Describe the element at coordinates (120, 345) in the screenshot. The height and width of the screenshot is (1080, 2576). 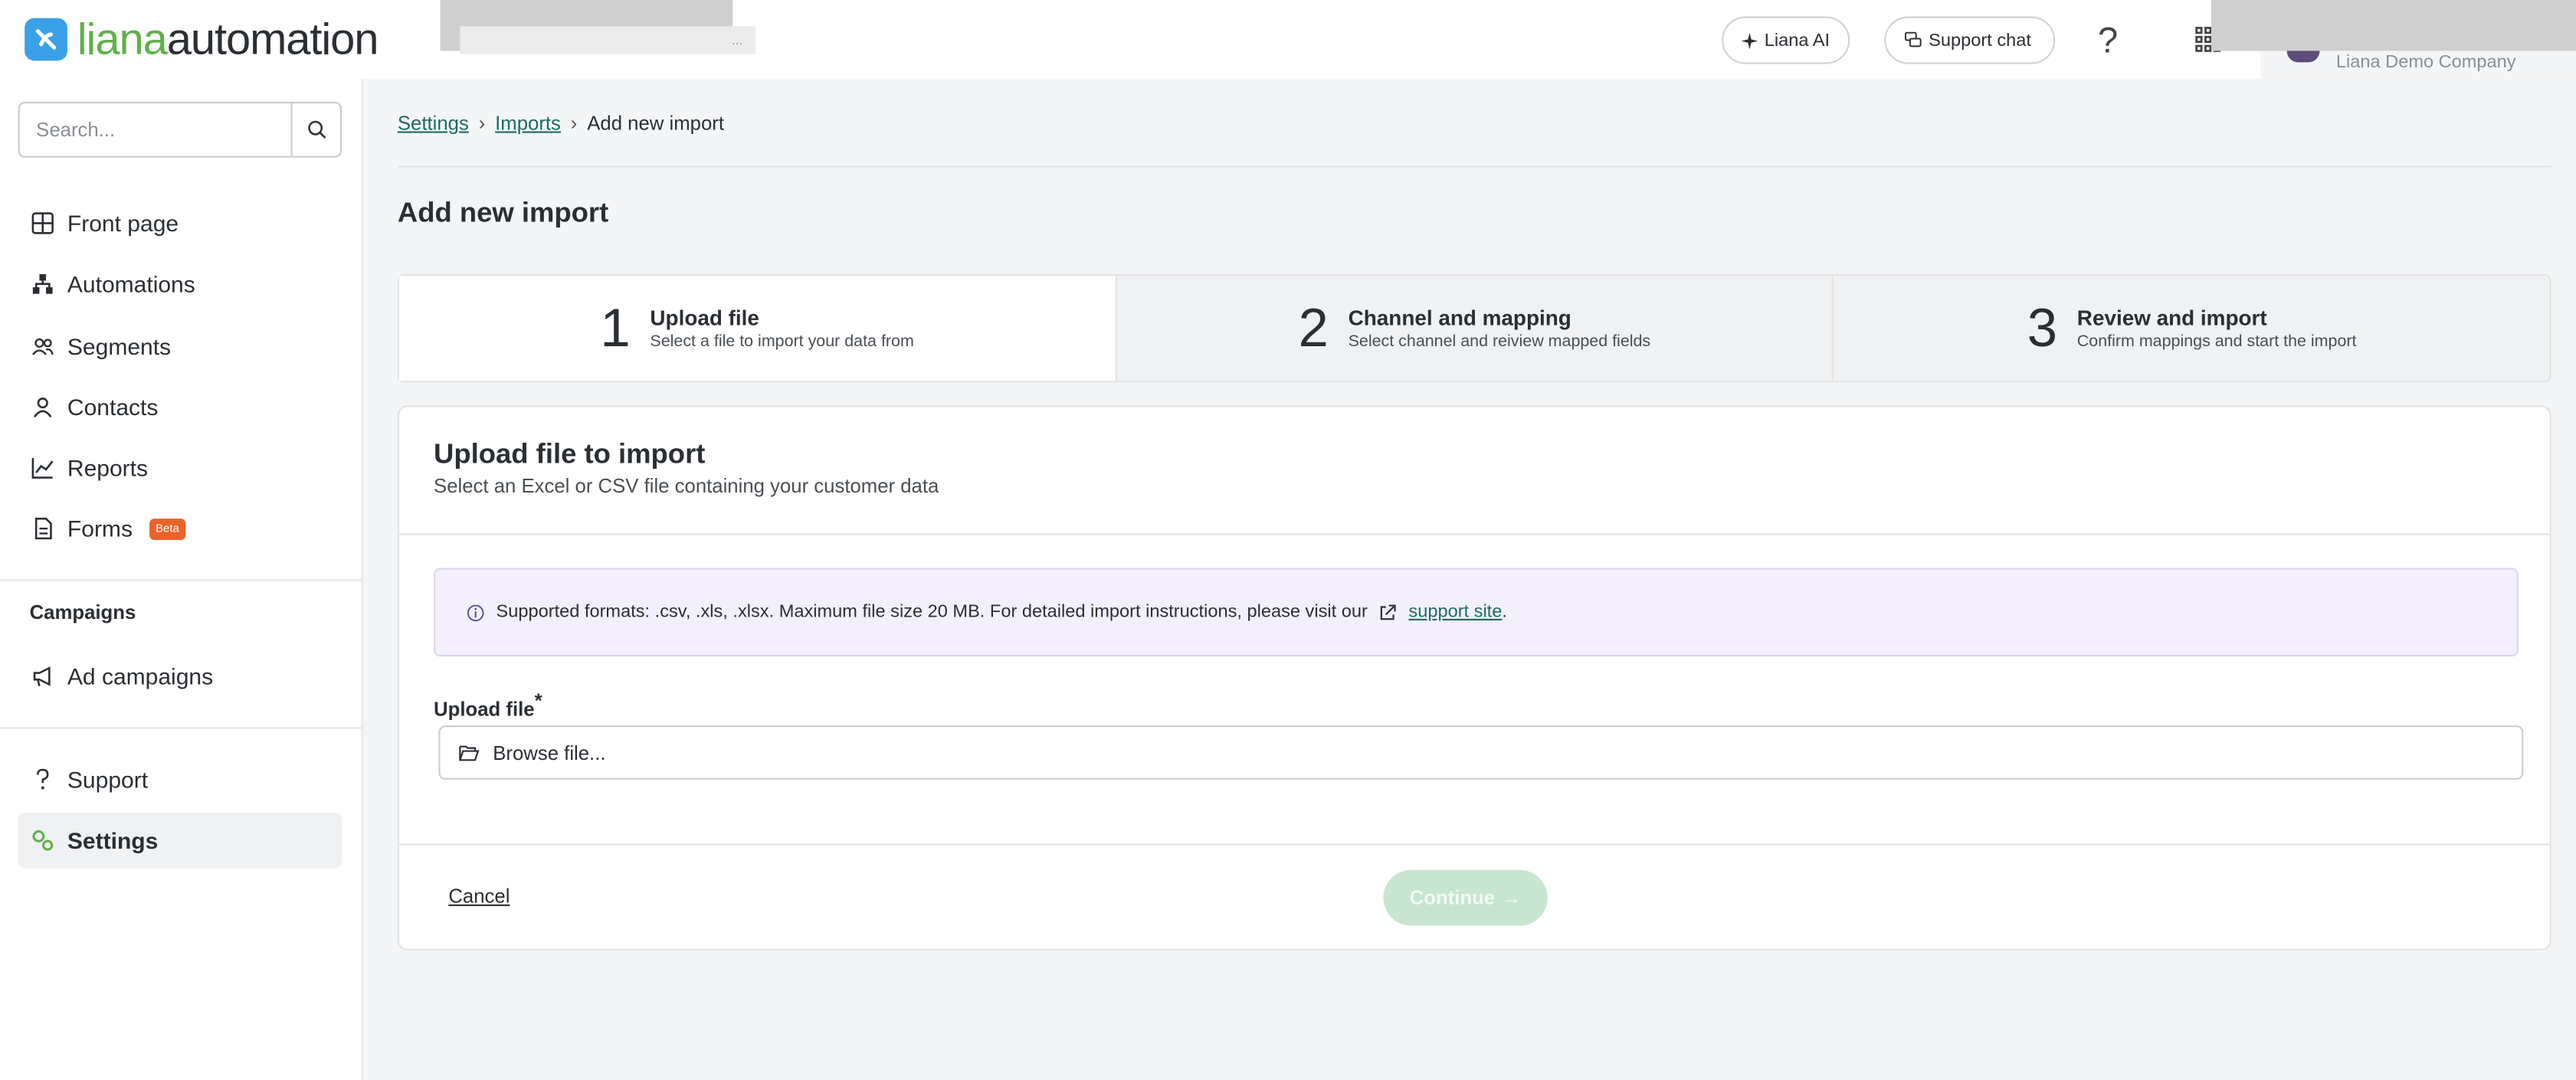
I see `sidebar-item-label: Segments` at that location.